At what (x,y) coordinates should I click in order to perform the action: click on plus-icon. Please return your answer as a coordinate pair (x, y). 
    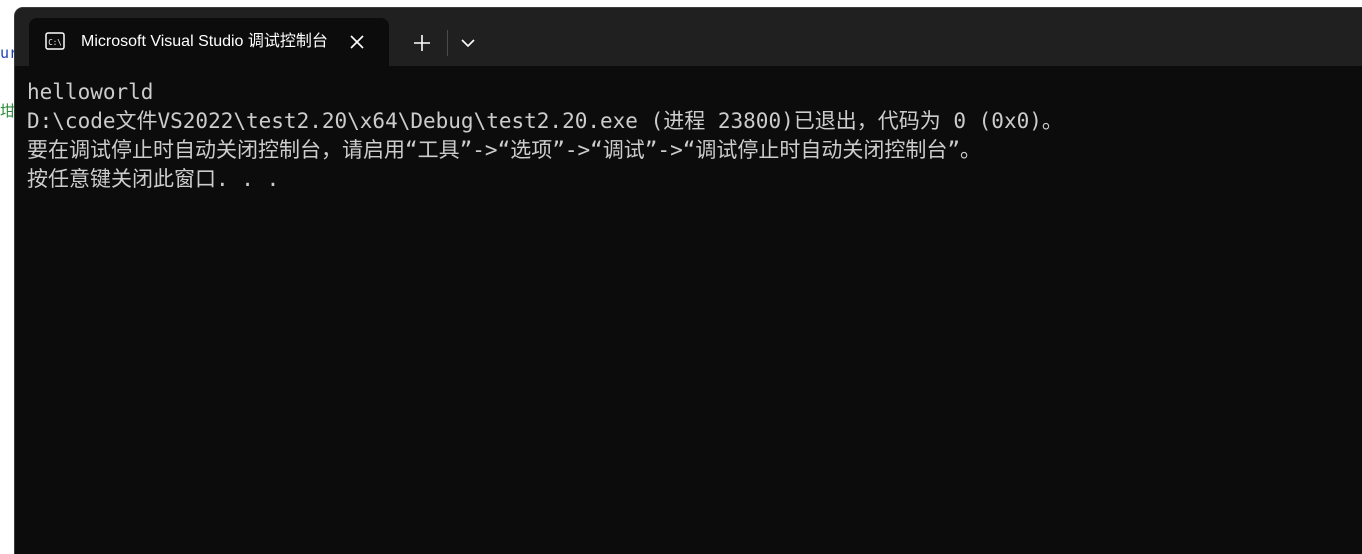
    Looking at the image, I should click on (422, 43).